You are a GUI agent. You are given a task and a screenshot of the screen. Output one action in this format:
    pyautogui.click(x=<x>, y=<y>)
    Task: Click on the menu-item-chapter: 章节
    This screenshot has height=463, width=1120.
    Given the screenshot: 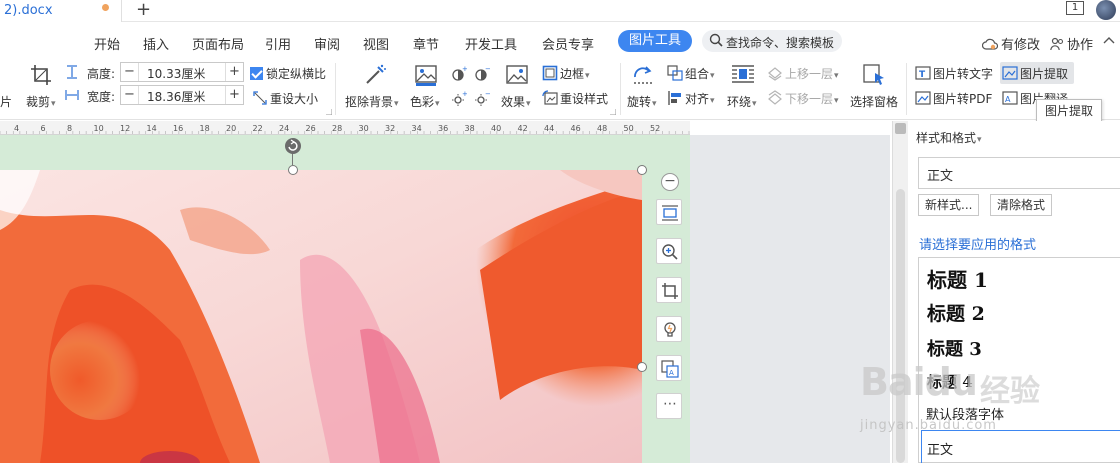 What is the action you would take?
    pyautogui.click(x=426, y=43)
    